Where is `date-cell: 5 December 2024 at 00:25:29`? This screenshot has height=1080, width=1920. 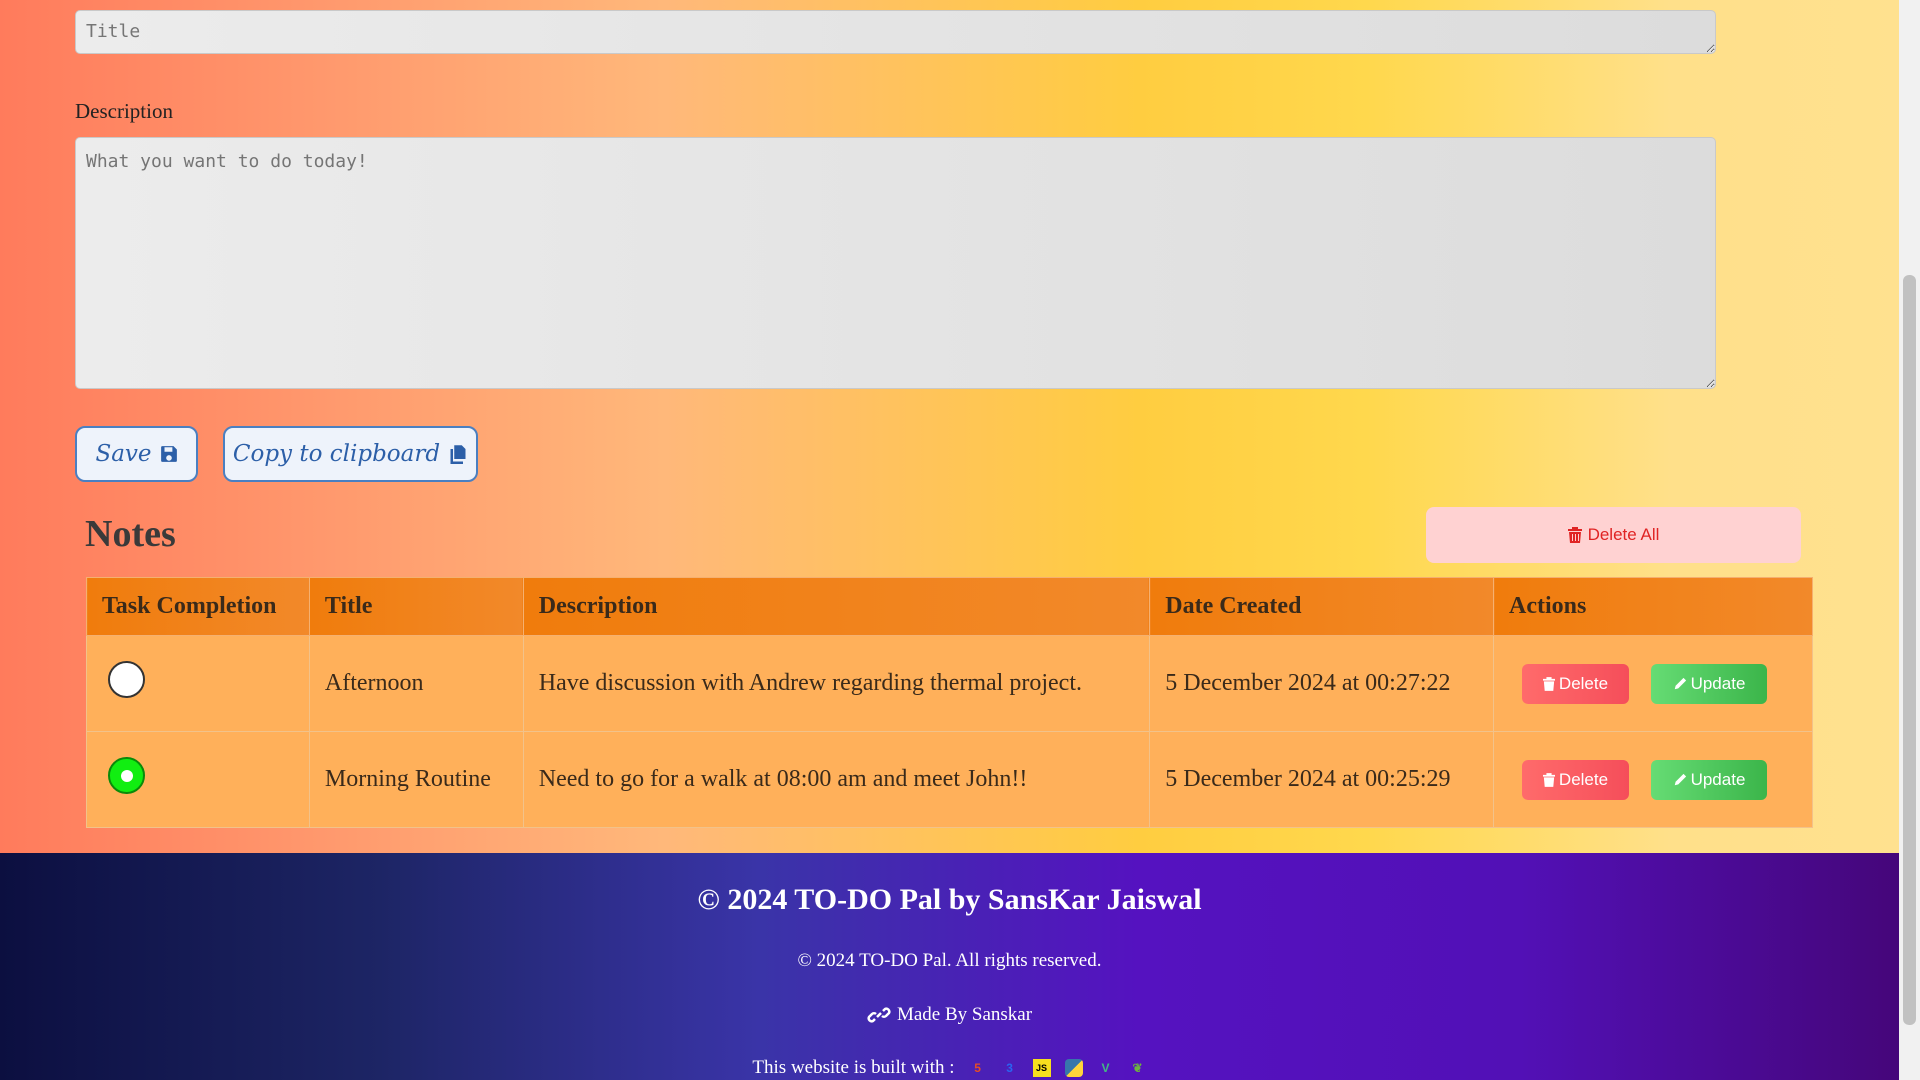
date-cell: 5 December 2024 at 00:25:29 is located at coordinates (1321, 779).